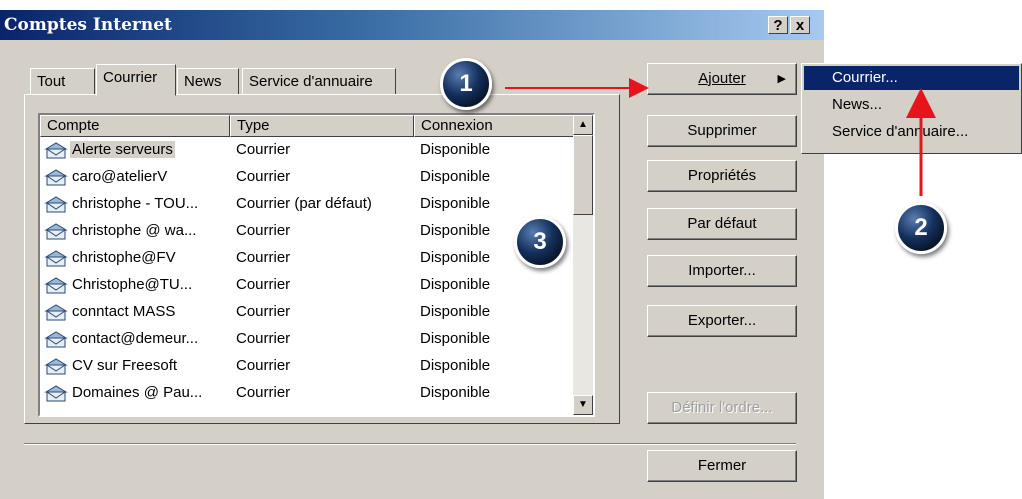 This screenshot has height=499, width=1022. I want to click on list-header: Compte Type Connexion, so click(308, 126).